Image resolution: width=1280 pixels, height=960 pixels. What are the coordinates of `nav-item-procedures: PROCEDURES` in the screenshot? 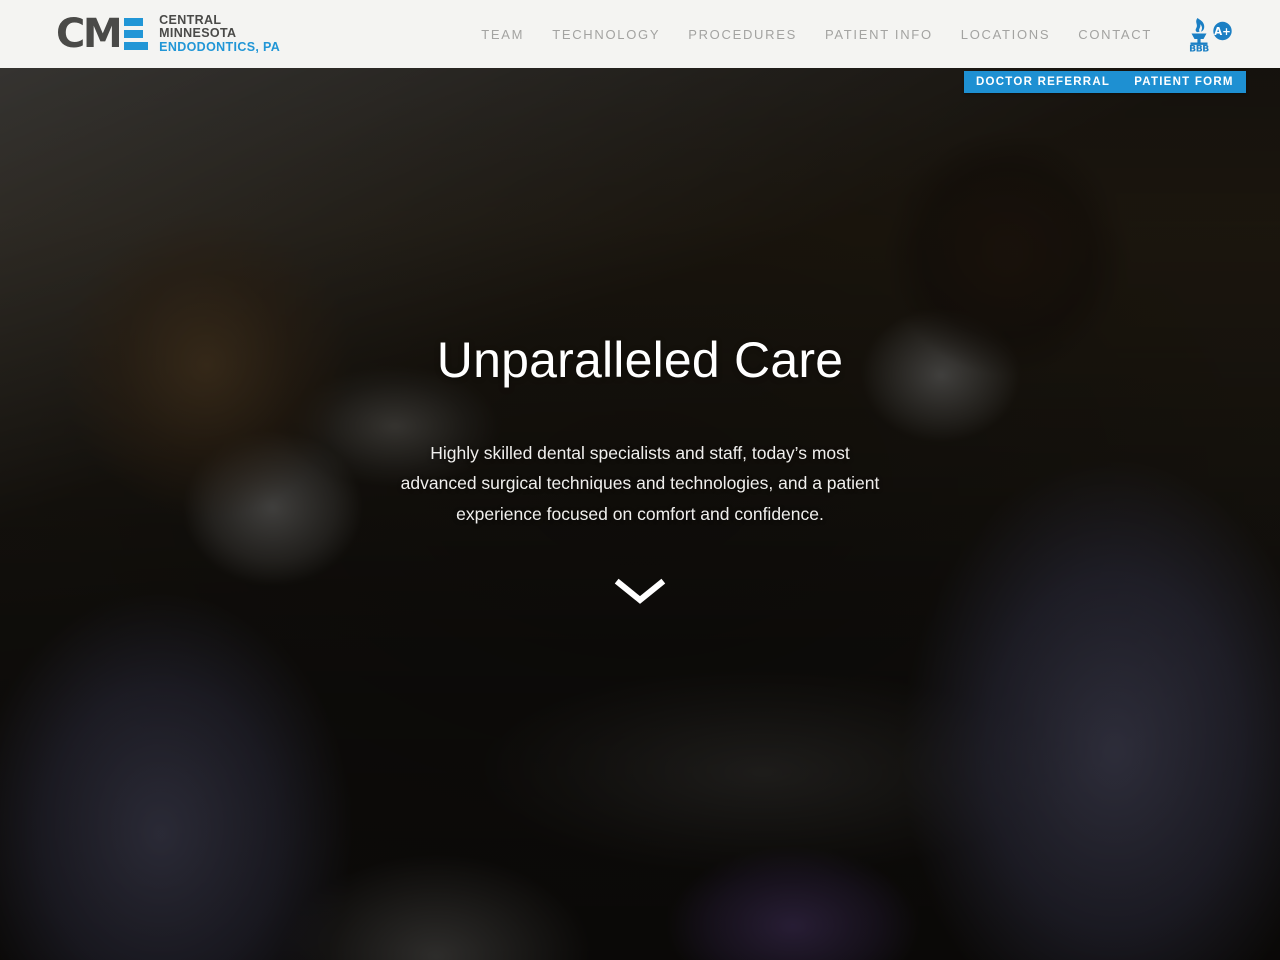 It's located at (742, 34).